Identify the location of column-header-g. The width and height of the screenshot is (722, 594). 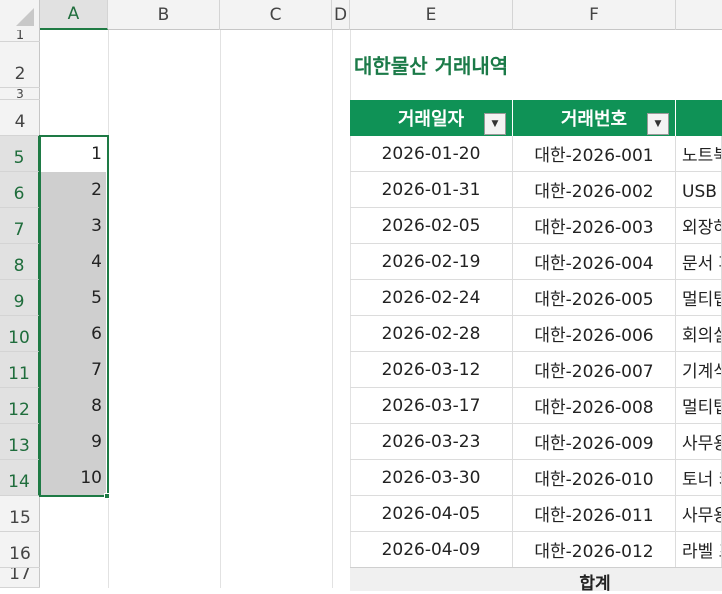
(699, 15).